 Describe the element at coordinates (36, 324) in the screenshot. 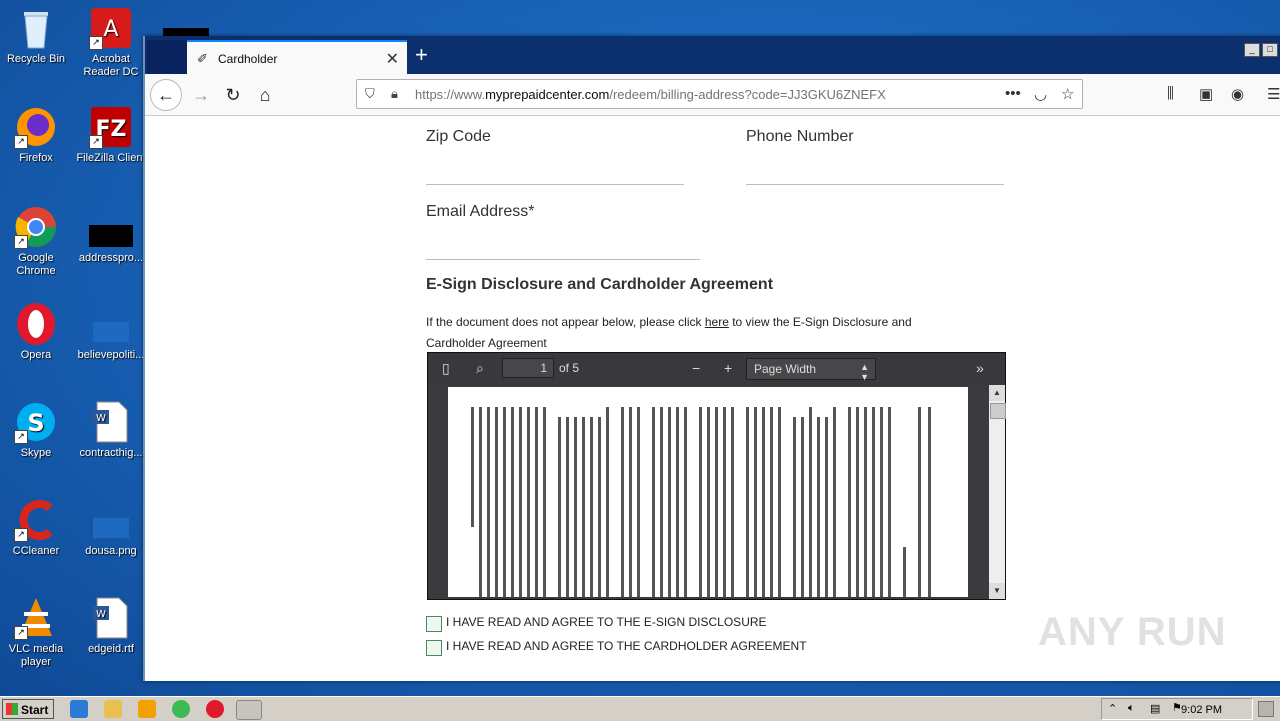

I see `opera-icon` at that location.